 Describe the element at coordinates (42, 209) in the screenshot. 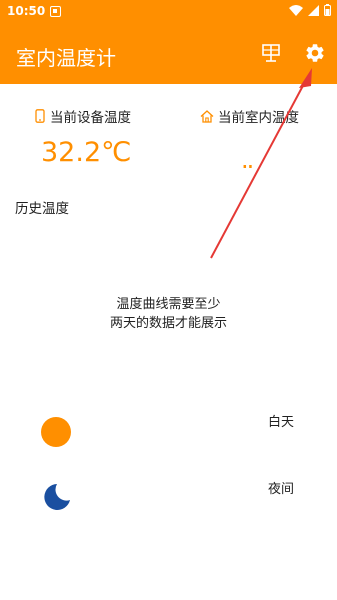

I see `history-title: 历史温度` at that location.